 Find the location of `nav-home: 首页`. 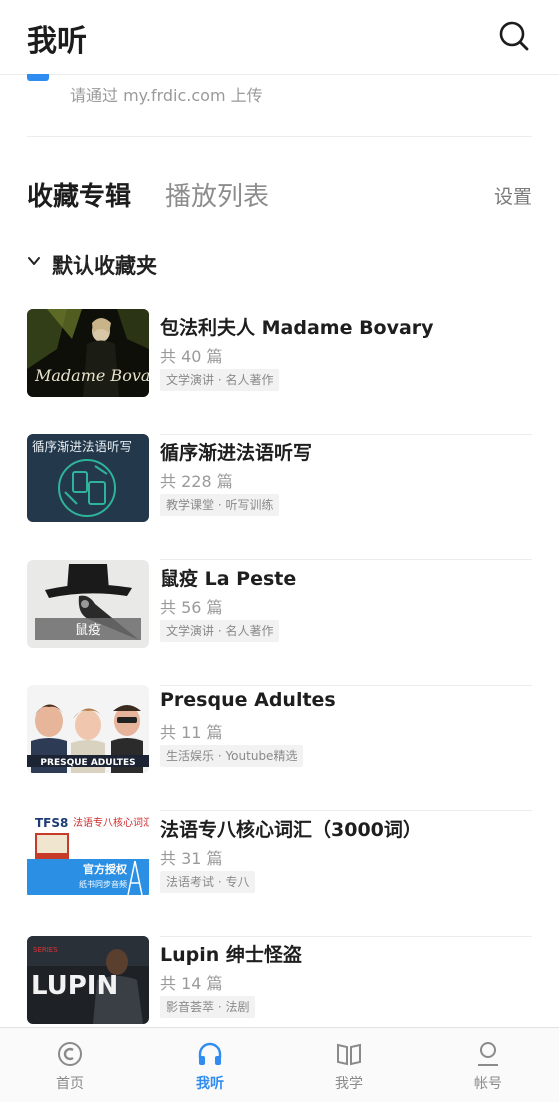

nav-home: 首页 is located at coordinates (70, 1065).